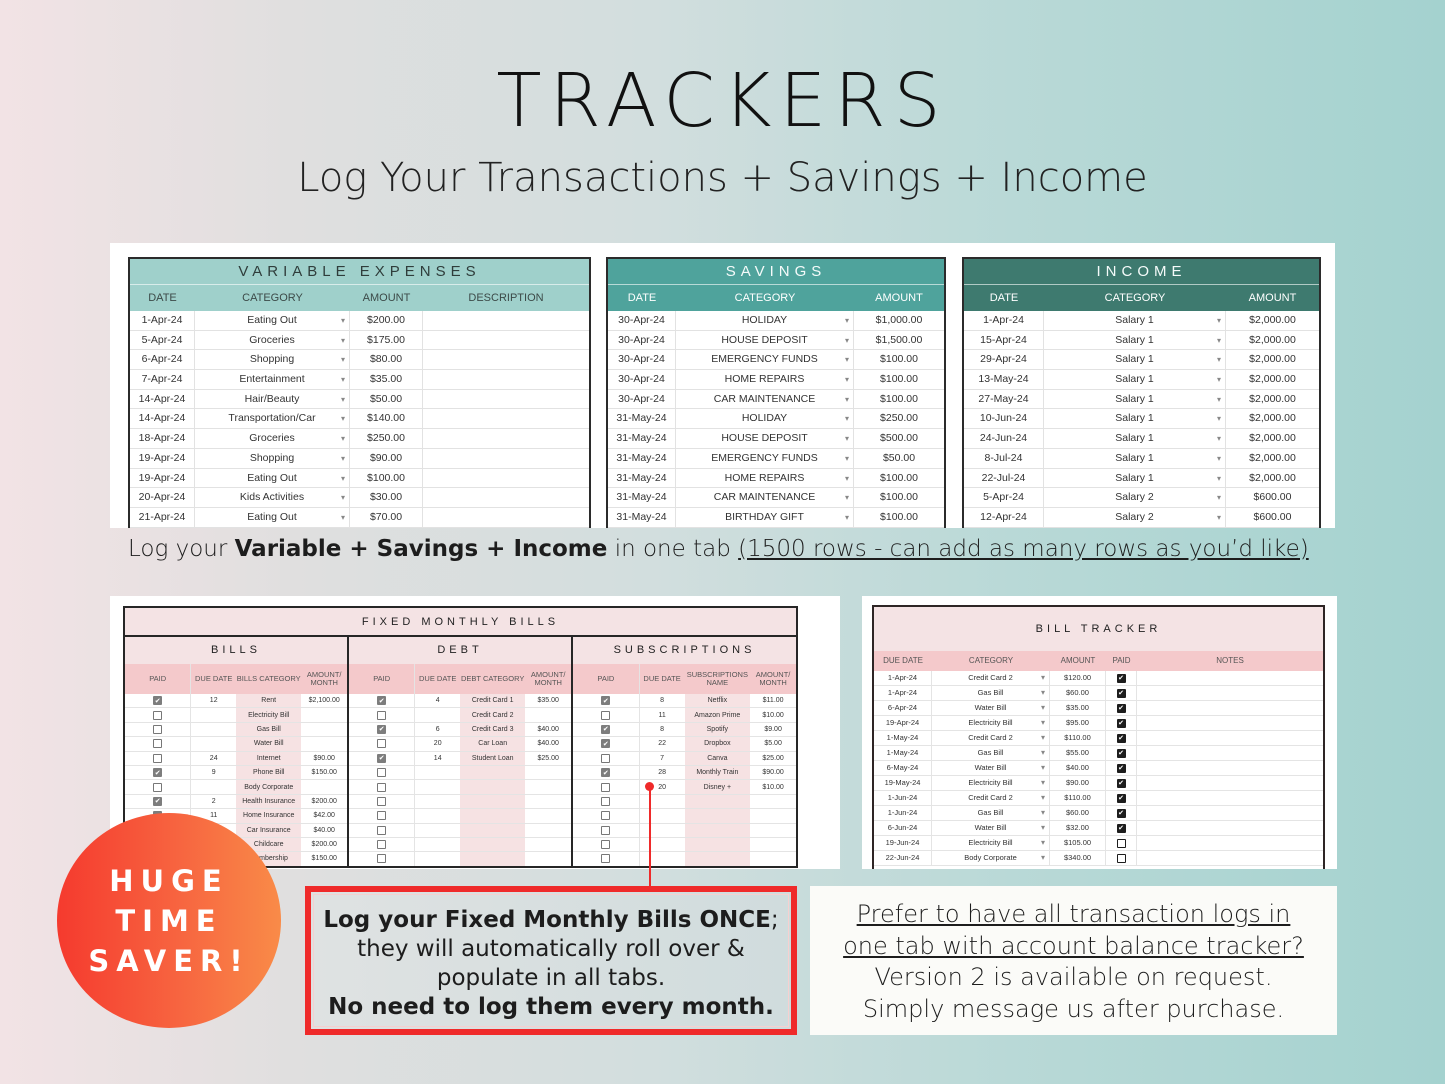 Image resolution: width=1445 pixels, height=1084 pixels. What do you see at coordinates (269, 729) in the screenshot?
I see `category-cell: Gas Bill` at bounding box center [269, 729].